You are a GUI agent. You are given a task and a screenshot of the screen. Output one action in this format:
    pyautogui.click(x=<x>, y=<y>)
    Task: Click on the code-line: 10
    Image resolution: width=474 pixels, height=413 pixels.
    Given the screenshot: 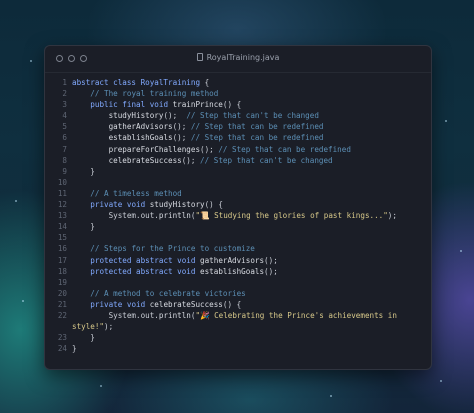 What is the action you would take?
    pyautogui.click(x=238, y=182)
    